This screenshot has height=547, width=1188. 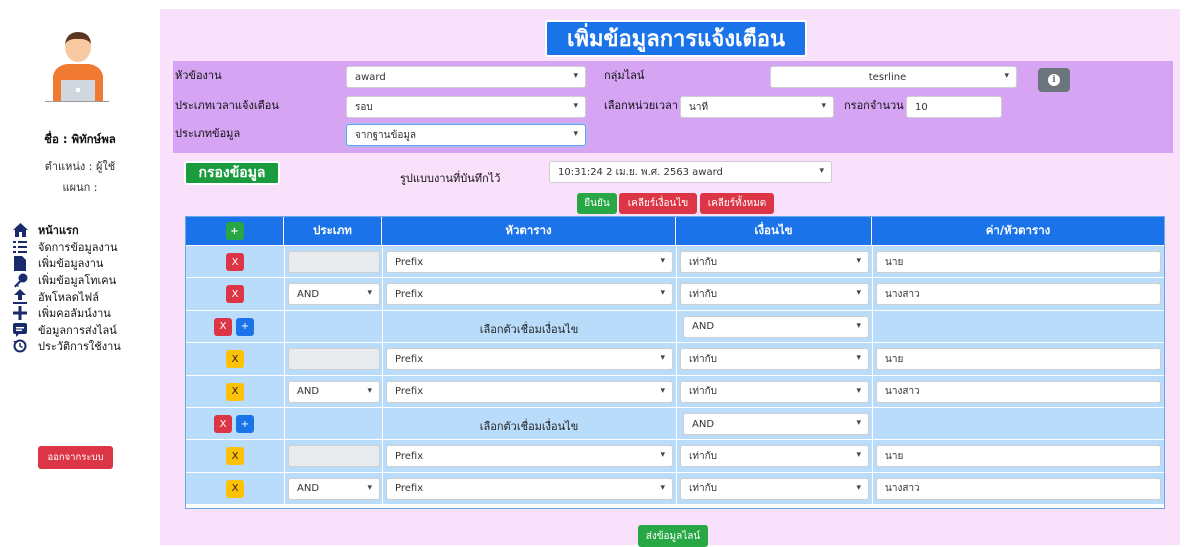 I want to click on amount-label: กรอกจำนวน, so click(x=874, y=105).